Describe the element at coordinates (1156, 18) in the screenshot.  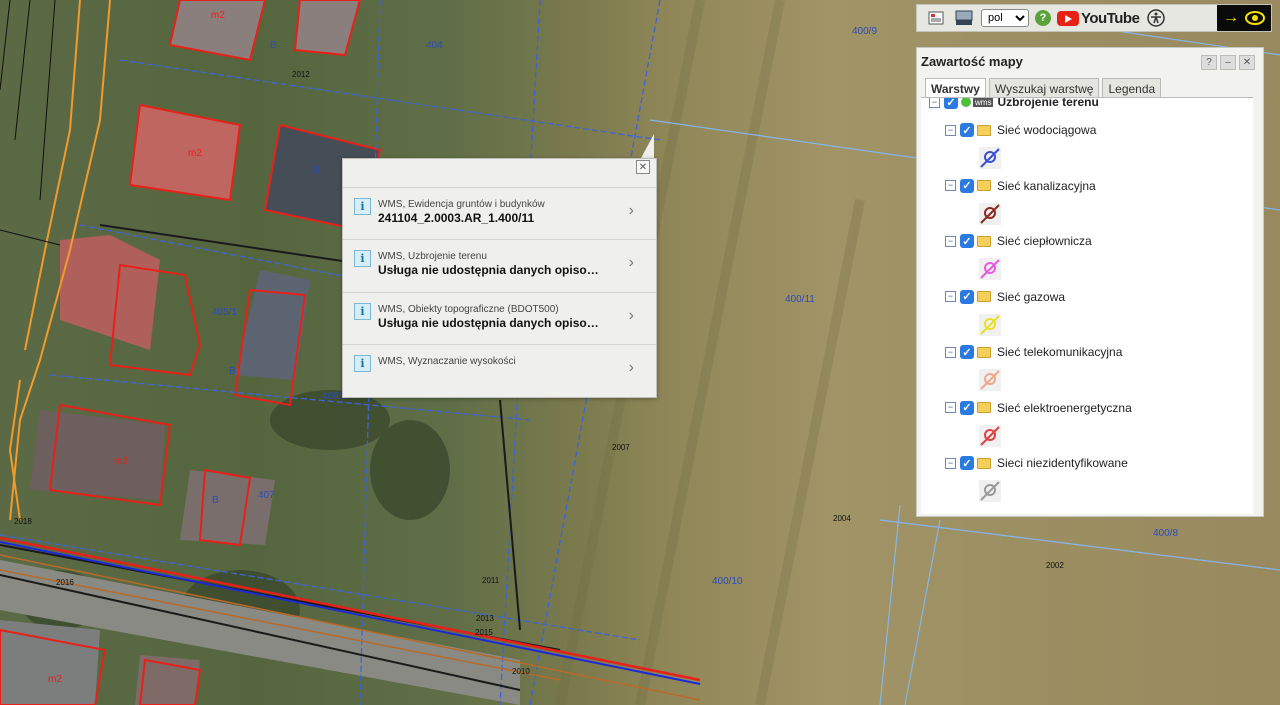
I see `accessibility-icon` at that location.